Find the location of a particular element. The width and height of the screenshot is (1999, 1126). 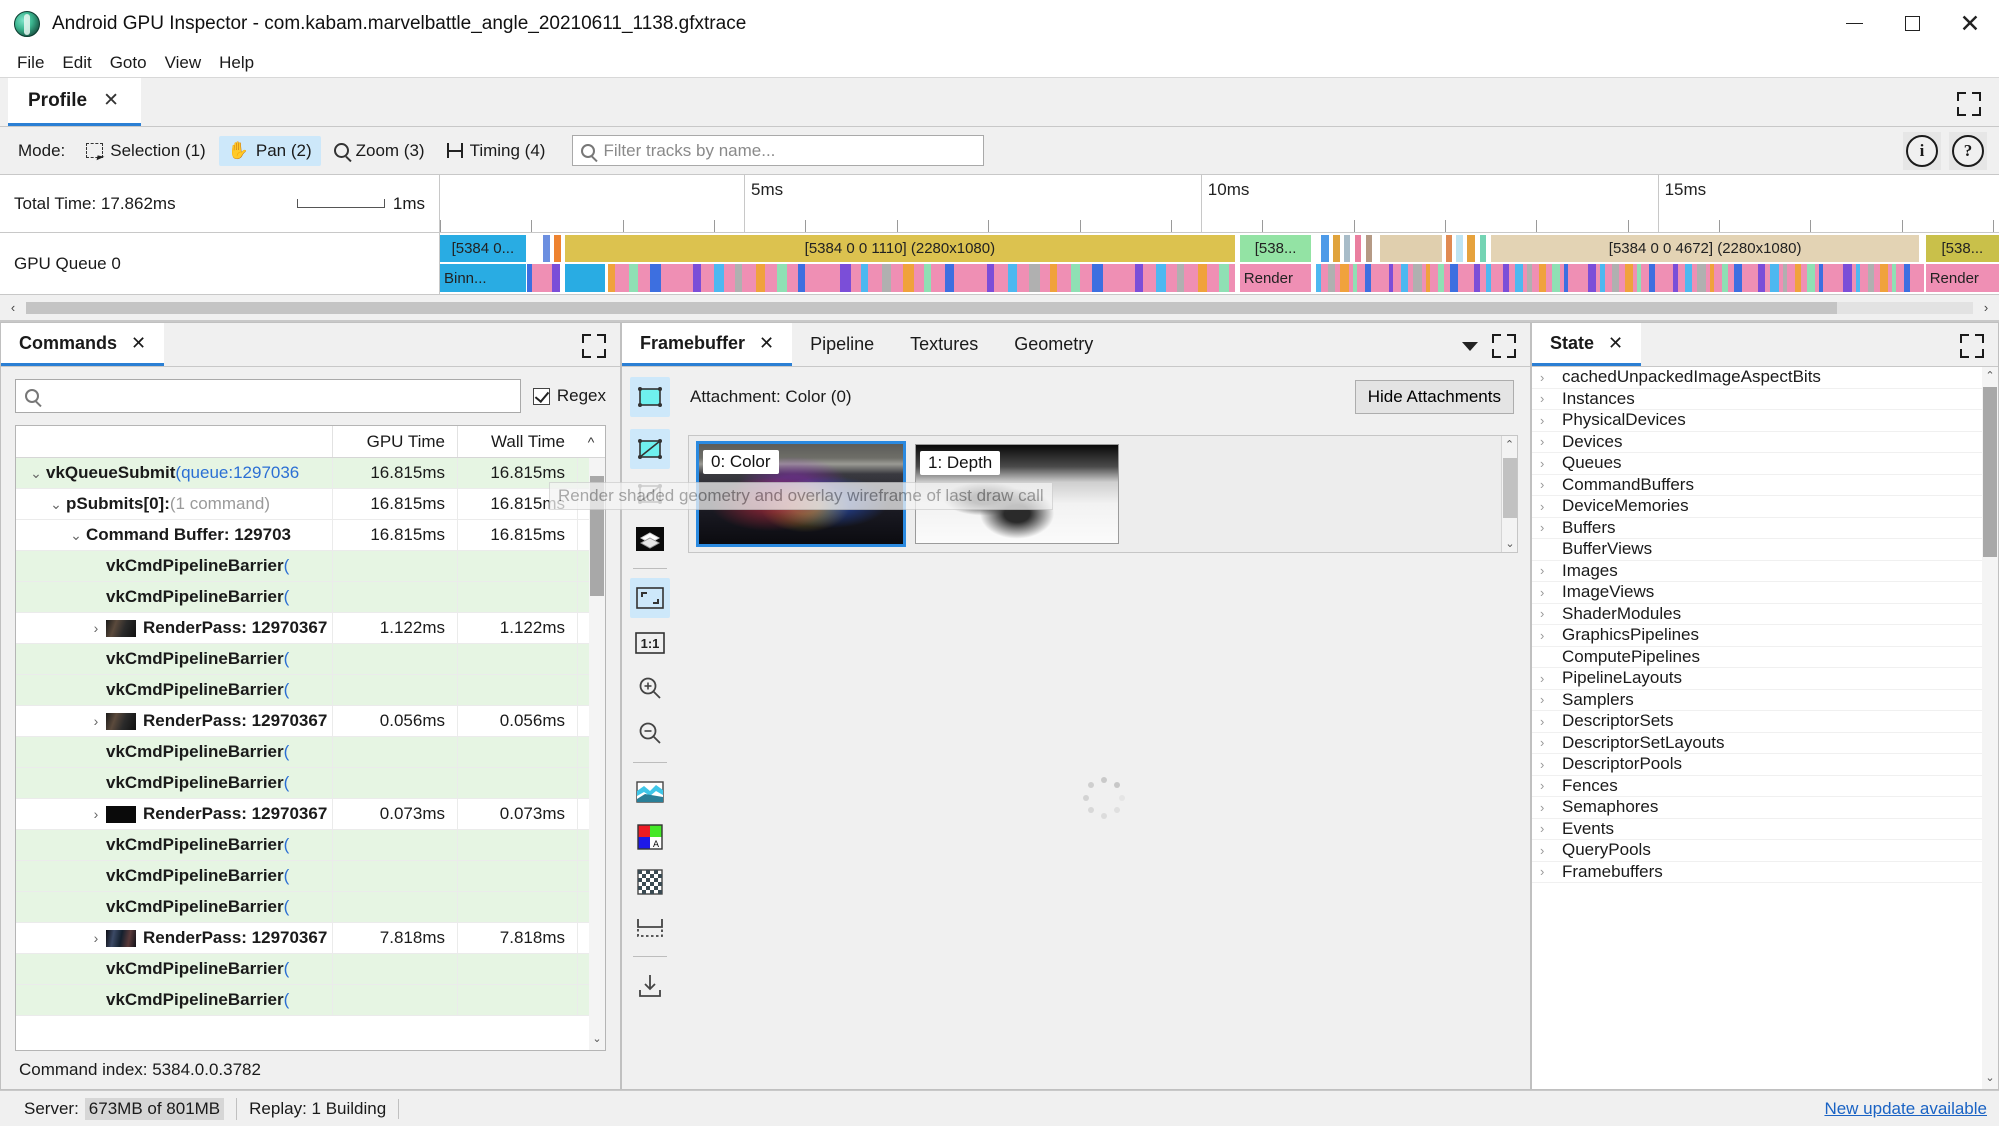

state-tree-item: › PipelineLayouts is located at coordinates (1765, 679).